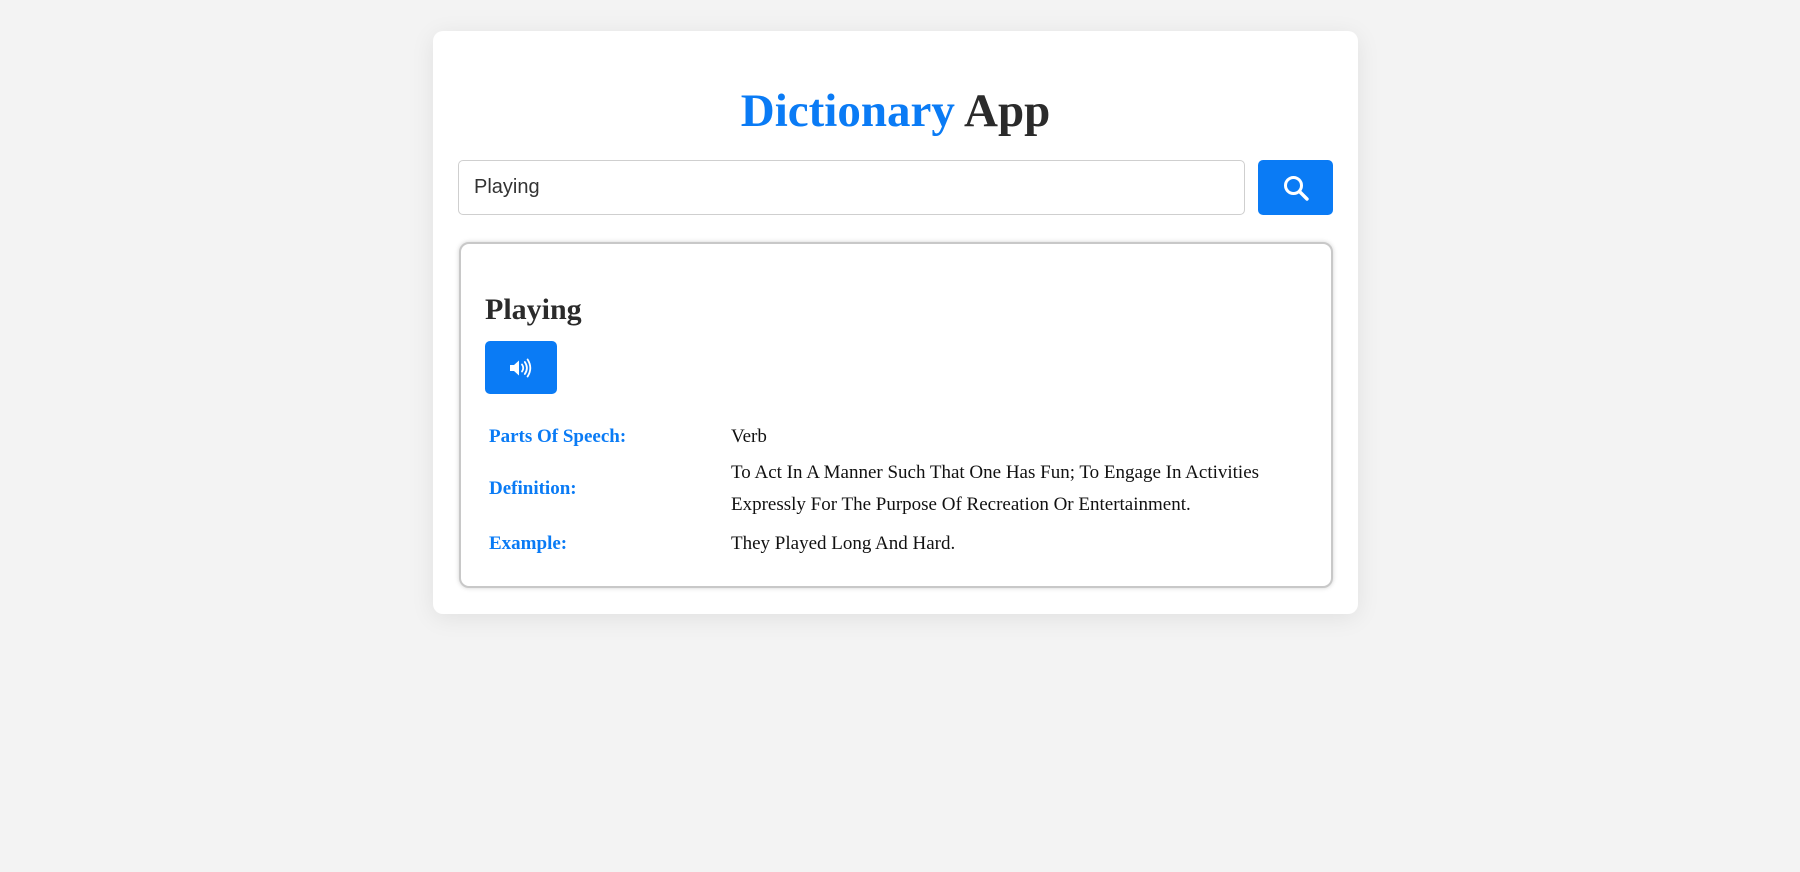 The image size is (1800, 872). I want to click on app-title-rest: App, so click(1007, 111).